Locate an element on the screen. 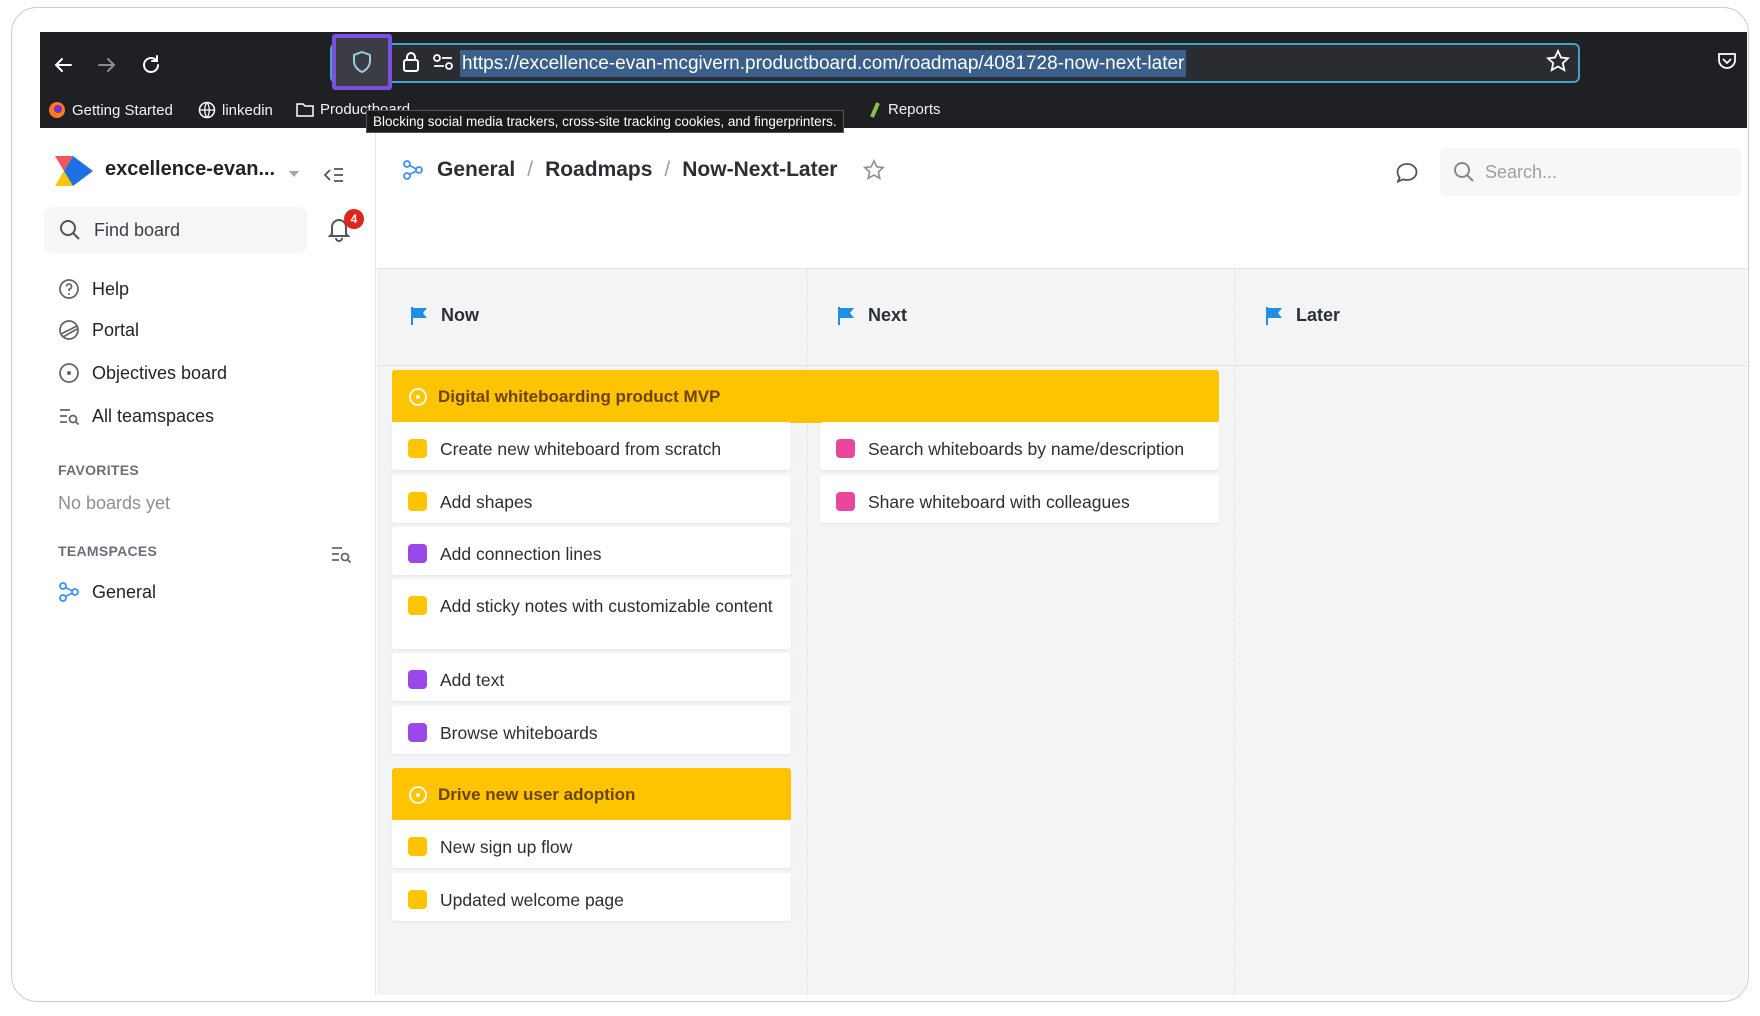 The image size is (1760, 1016). breadcrumb-general: General is located at coordinates (476, 170).